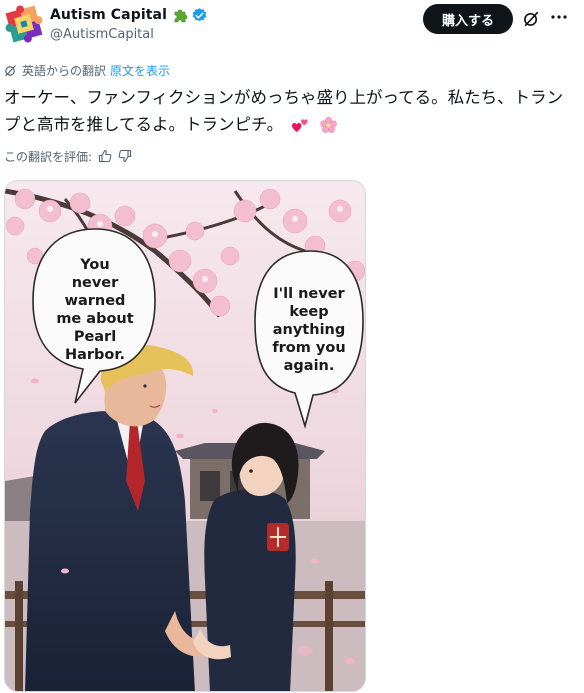 Image resolution: width=584 pixels, height=693 pixels. What do you see at coordinates (328, 124) in the screenshot?
I see `cherry-blossom-emoji-icon` at bounding box center [328, 124].